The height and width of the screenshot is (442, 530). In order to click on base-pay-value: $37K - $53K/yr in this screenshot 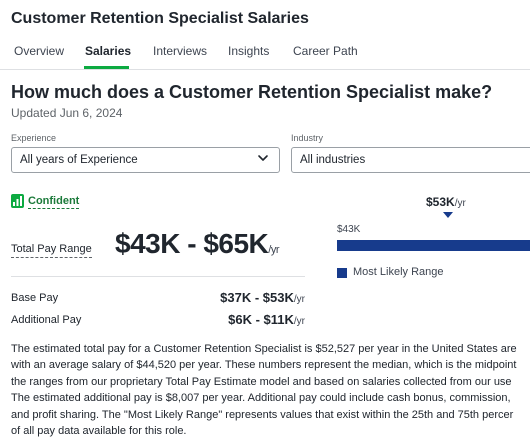, I will do `click(245, 297)`.